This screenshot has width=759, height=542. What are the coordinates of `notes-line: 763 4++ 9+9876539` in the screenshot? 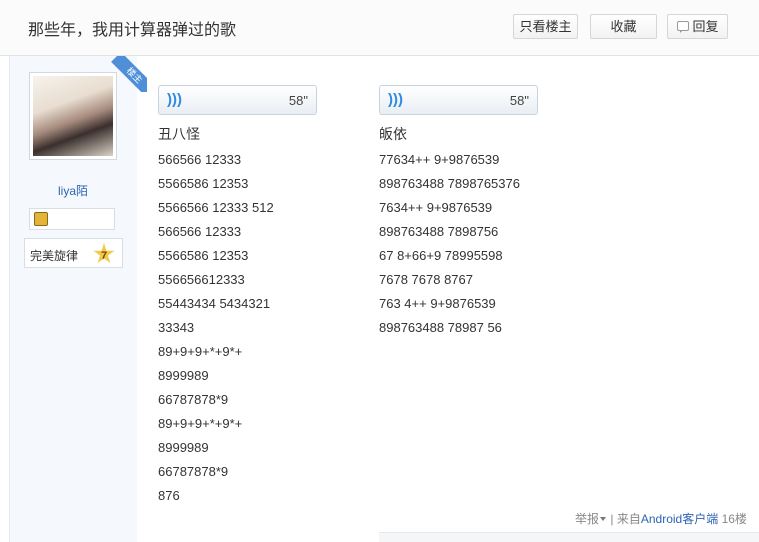 It's located at (437, 303).